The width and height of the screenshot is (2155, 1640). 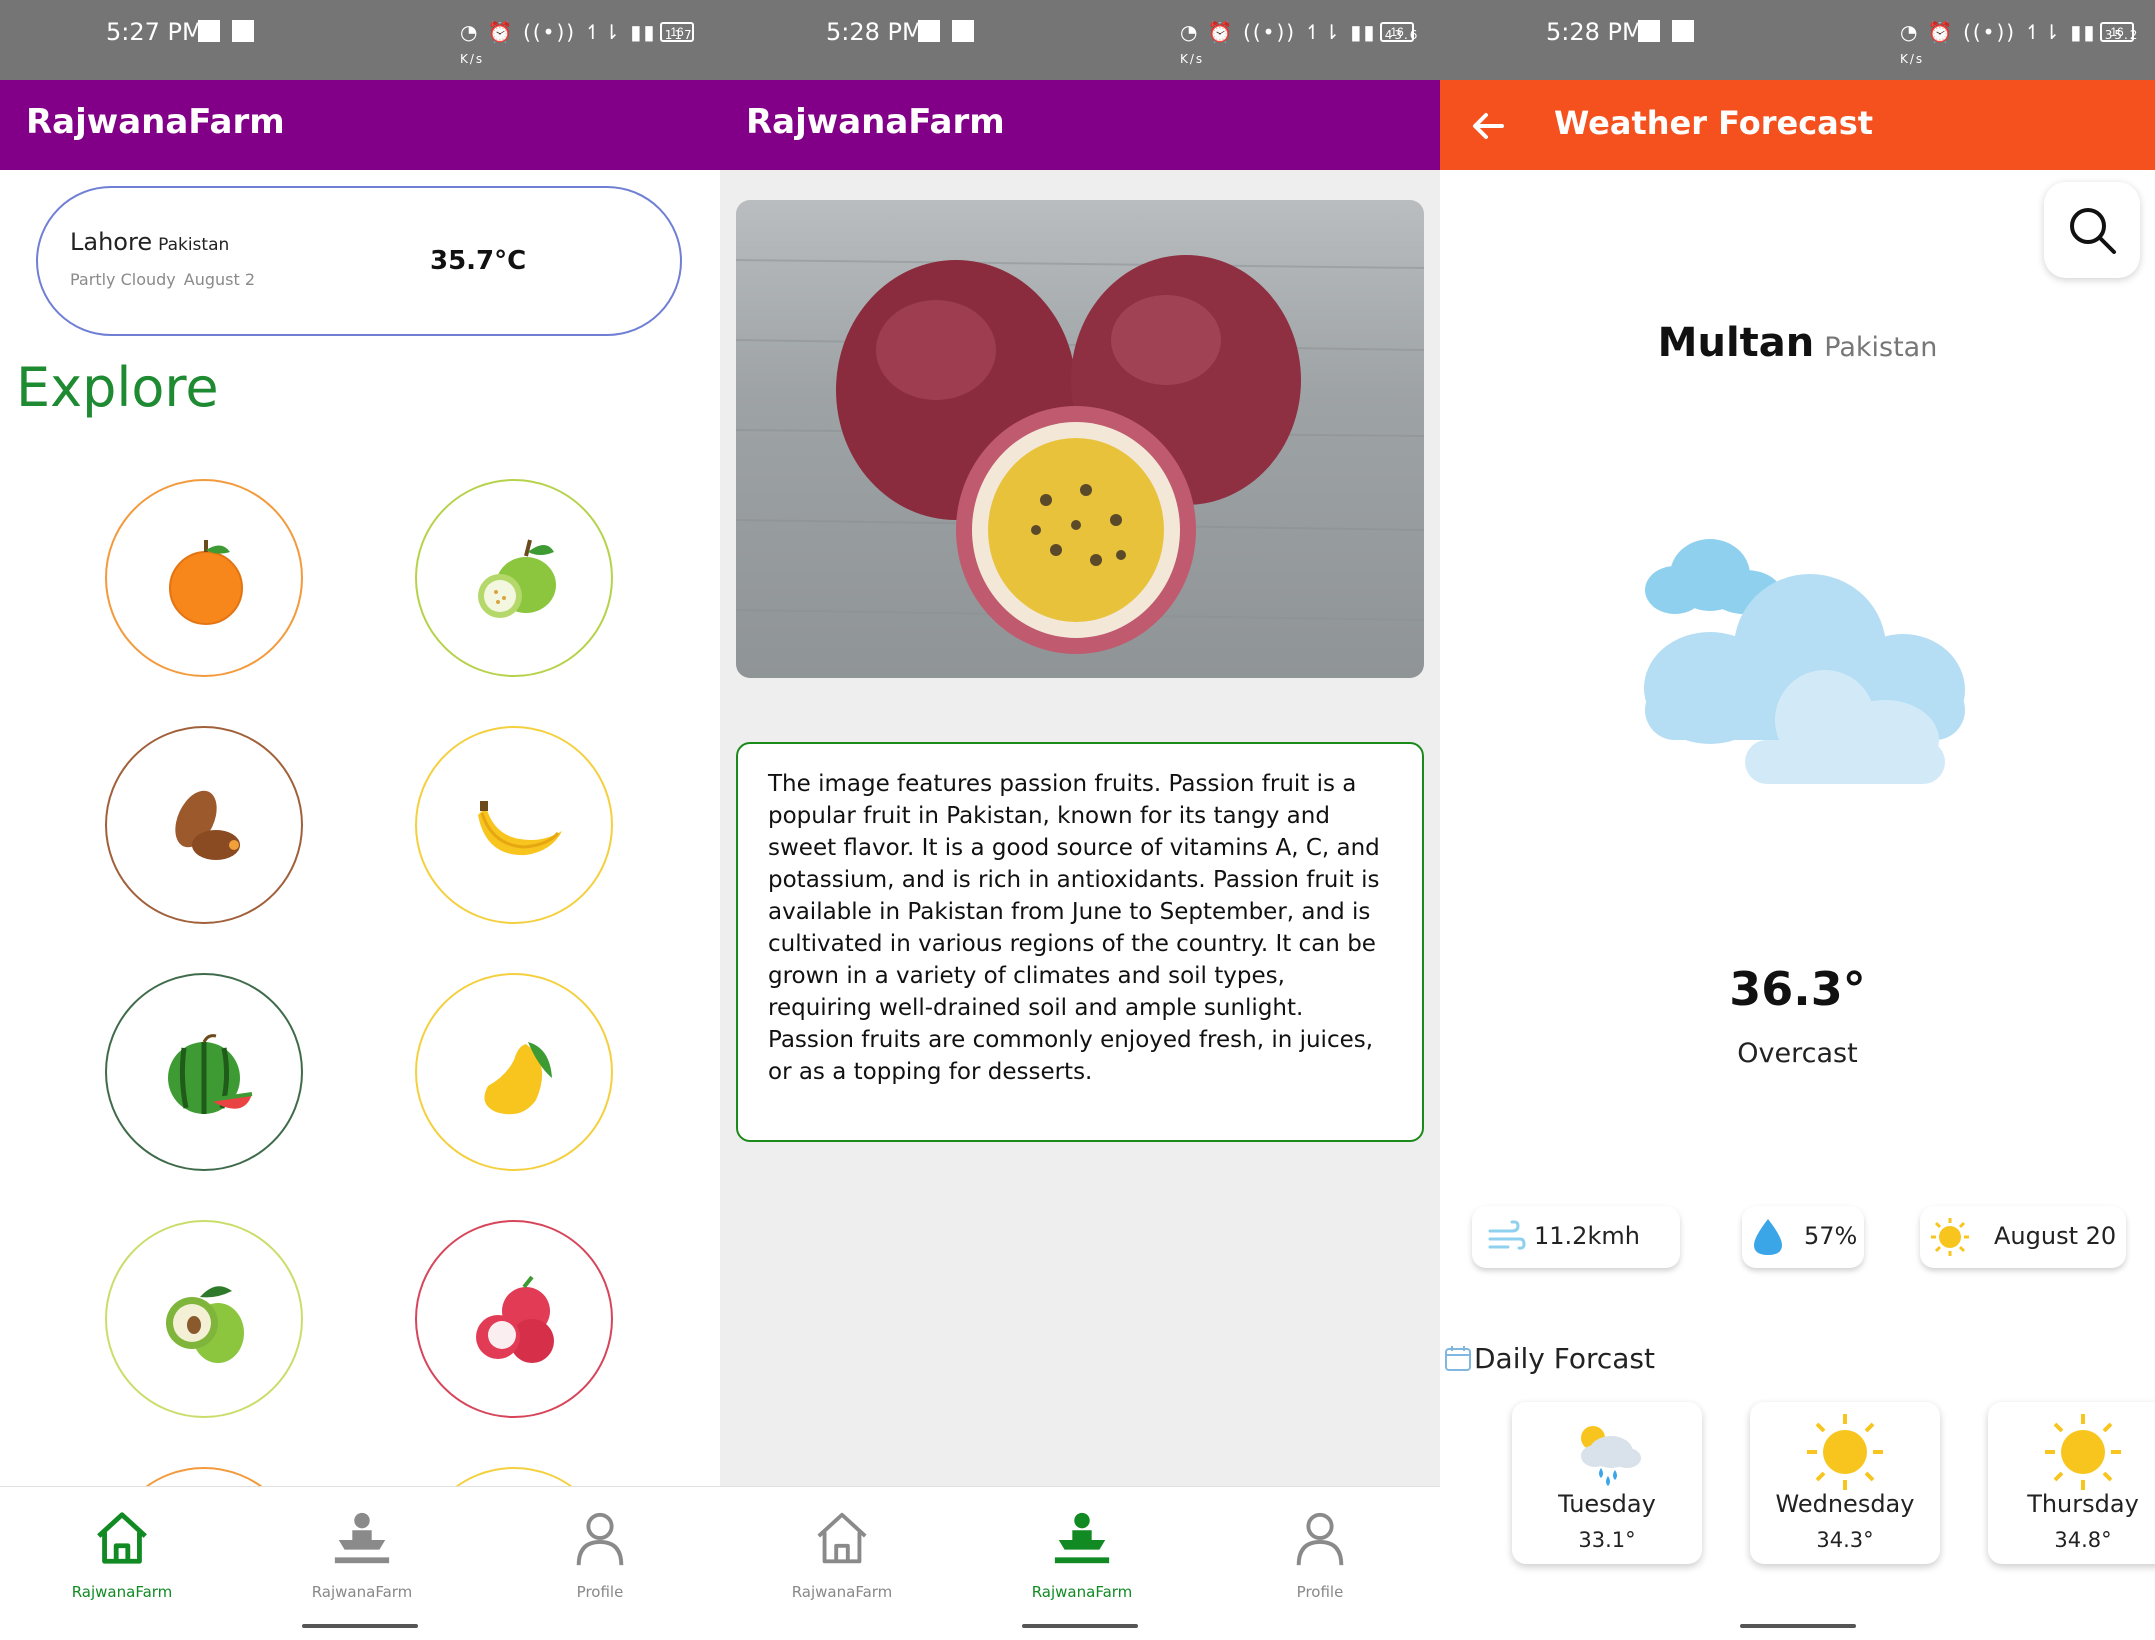 I want to click on city-name: Multan, so click(x=1736, y=343).